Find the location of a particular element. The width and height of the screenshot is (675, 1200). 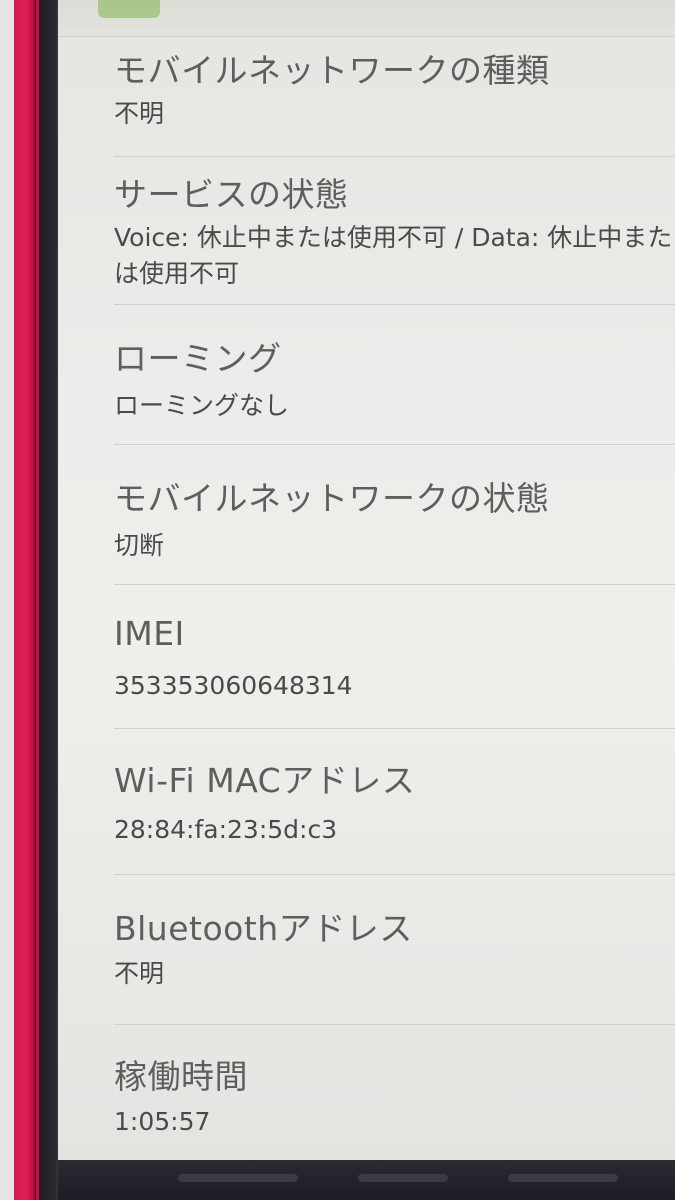

battery-icon is located at coordinates (129, 9).